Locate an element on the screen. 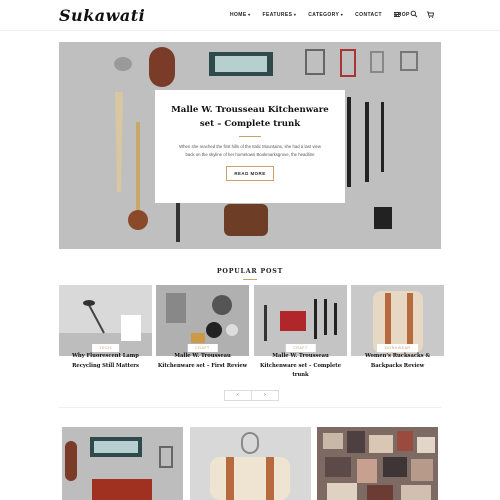 This screenshot has width=500, height=500. popular-post-heading: POPULAR POST is located at coordinates (250, 271).